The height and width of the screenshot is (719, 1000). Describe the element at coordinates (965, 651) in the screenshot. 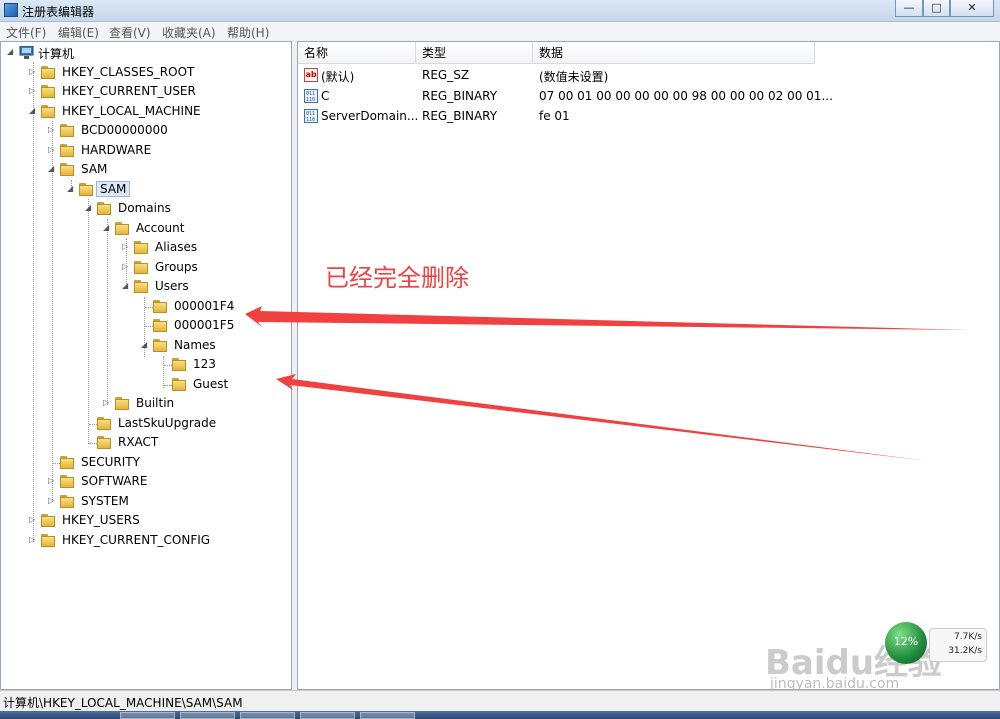

I see `download-speed: 31.2K/s` at that location.